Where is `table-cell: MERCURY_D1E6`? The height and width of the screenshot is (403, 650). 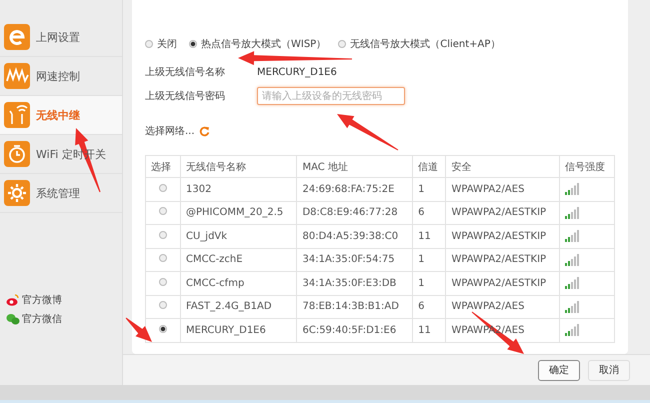 table-cell: MERCURY_D1E6 is located at coordinates (238, 330).